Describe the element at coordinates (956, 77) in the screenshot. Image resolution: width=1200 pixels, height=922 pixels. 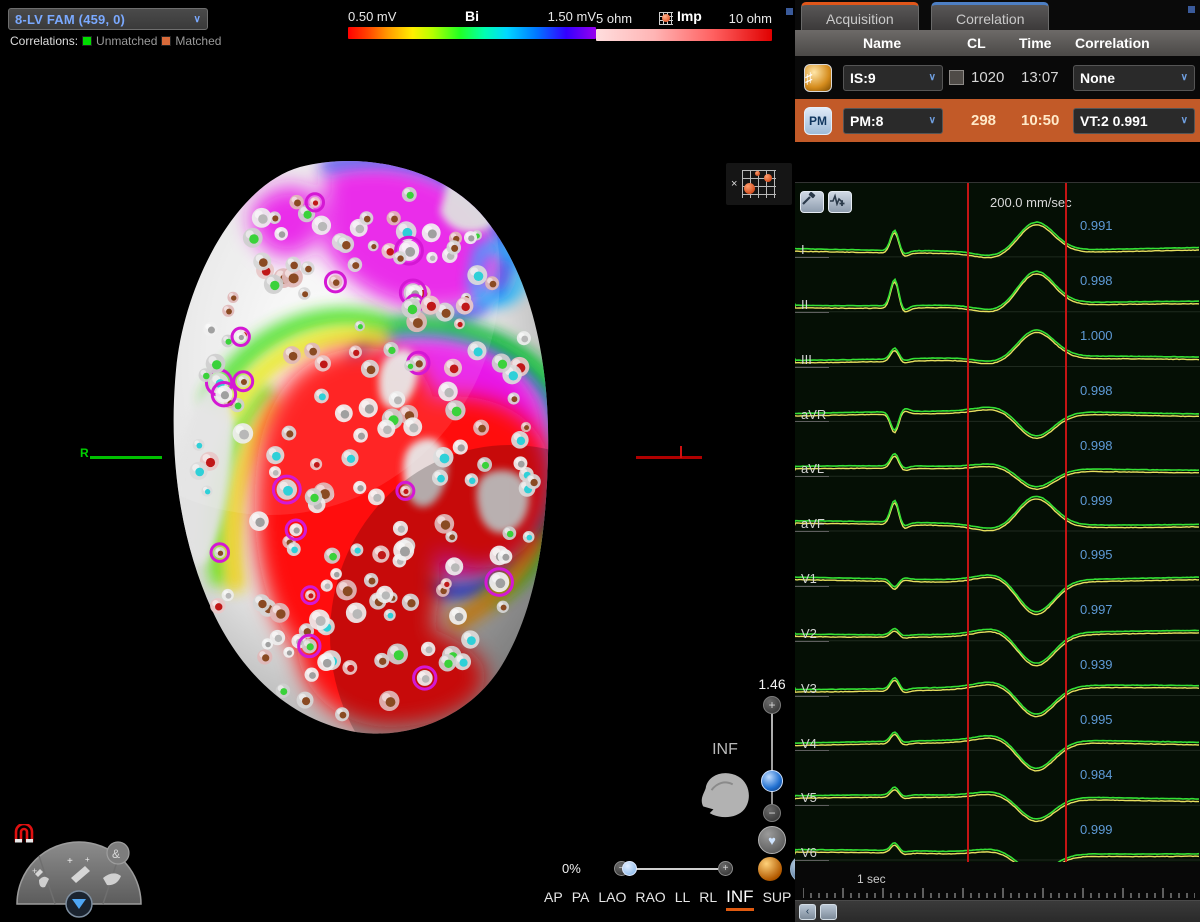
I see `row-checkbox` at that location.